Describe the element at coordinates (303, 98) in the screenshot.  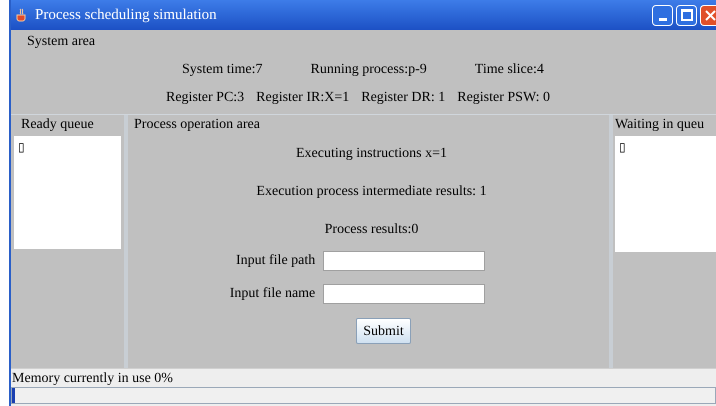
I see `register-label: Register IR:X=1` at that location.